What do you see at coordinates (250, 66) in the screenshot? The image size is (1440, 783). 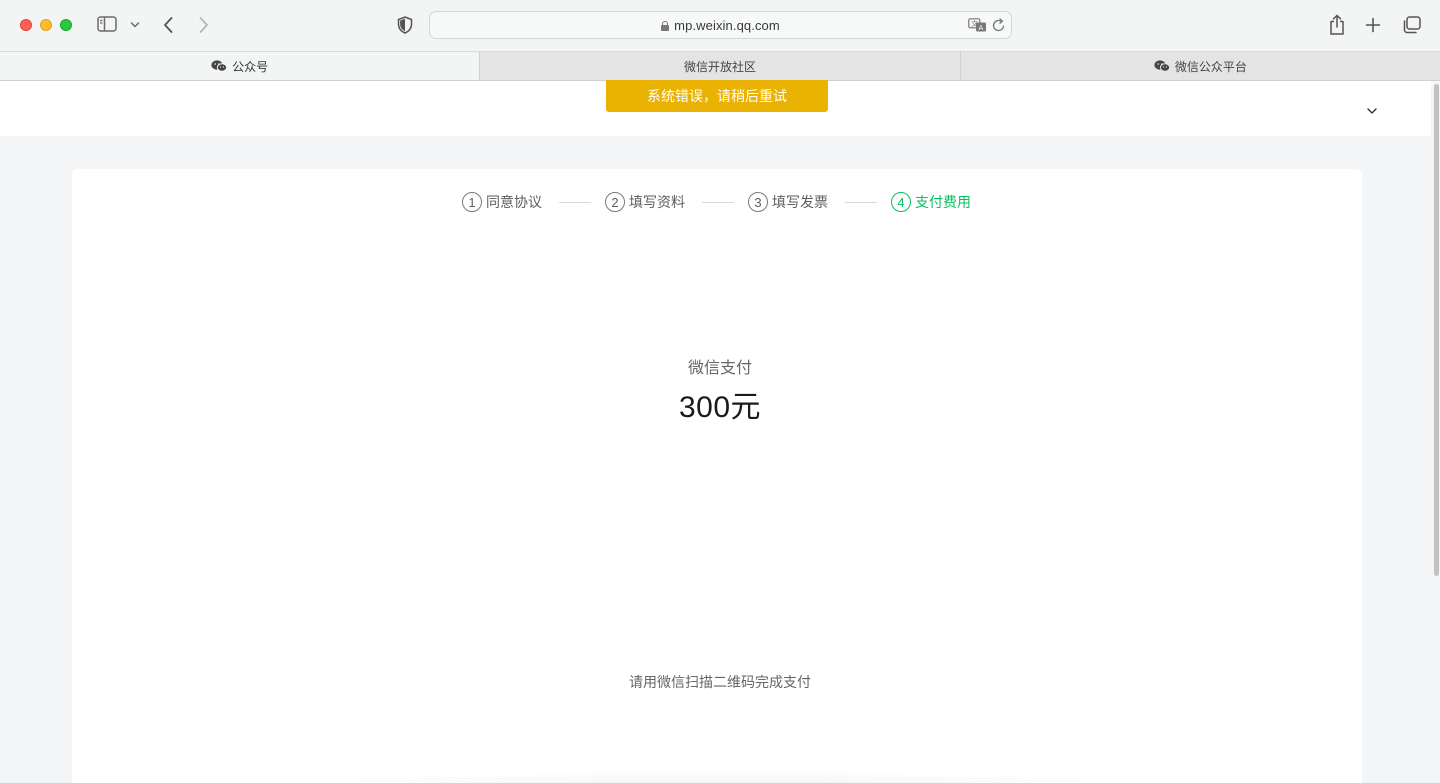 I see `tab-label: 公众号` at bounding box center [250, 66].